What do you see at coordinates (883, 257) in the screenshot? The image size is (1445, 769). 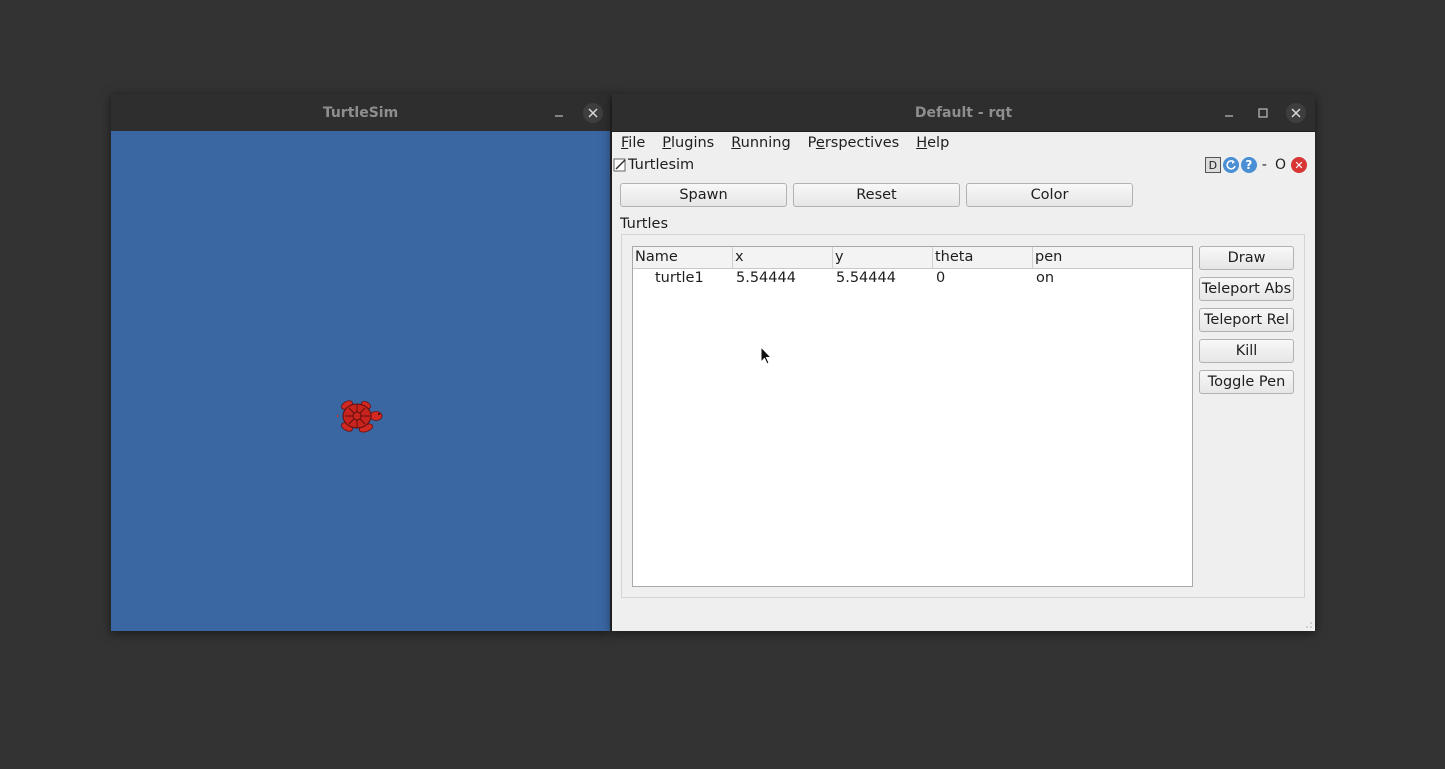 I see `column-header-y: y` at bounding box center [883, 257].